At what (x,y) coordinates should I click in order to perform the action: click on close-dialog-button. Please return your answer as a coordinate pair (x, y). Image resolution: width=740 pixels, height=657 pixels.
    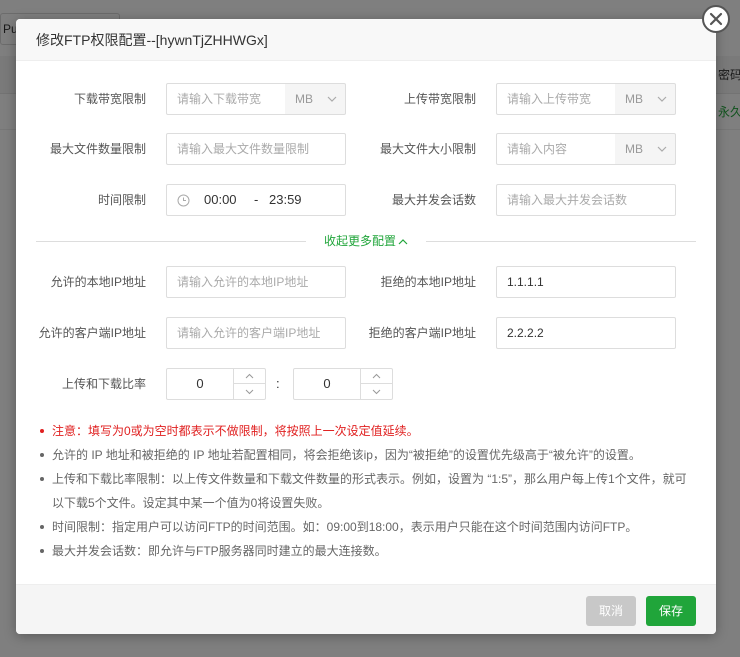
    Looking at the image, I should click on (716, 19).